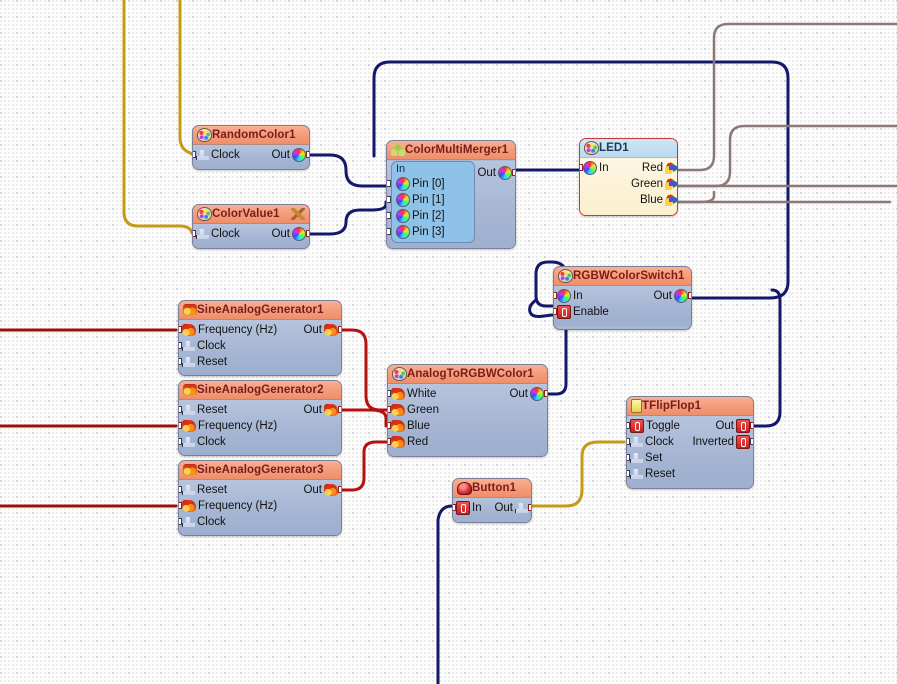 The height and width of the screenshot is (684, 897). What do you see at coordinates (398, 150) in the screenshot?
I see `merger-icon` at bounding box center [398, 150].